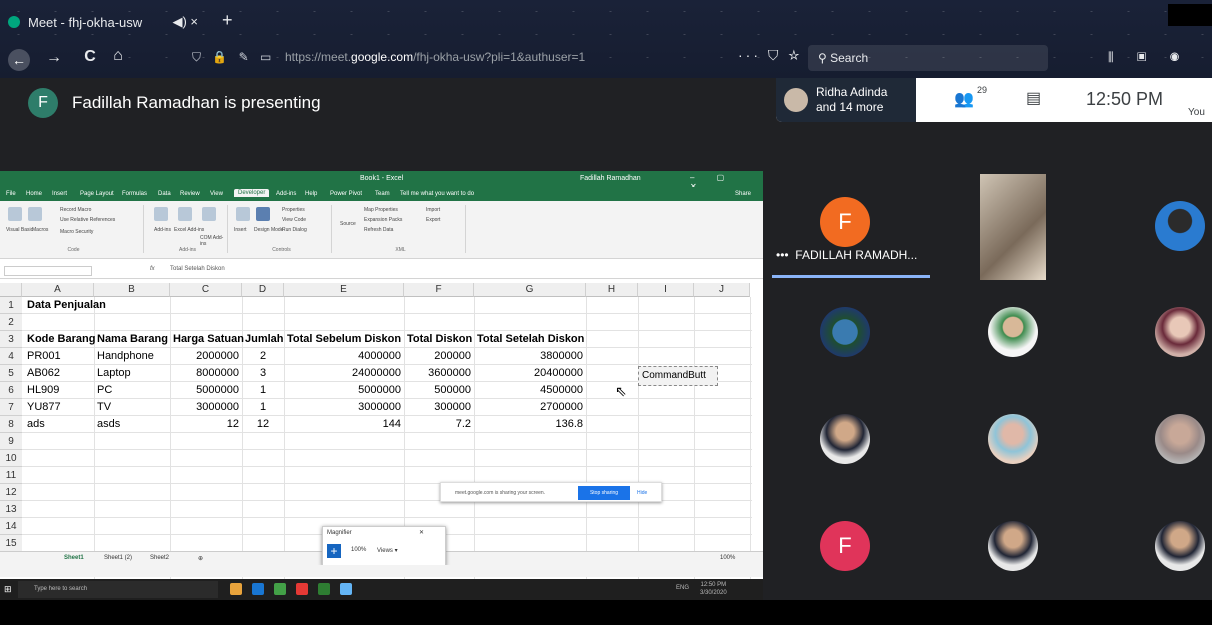 The width and height of the screenshot is (1212, 625). What do you see at coordinates (743, 194) in the screenshot?
I see `share-button: Share` at bounding box center [743, 194].